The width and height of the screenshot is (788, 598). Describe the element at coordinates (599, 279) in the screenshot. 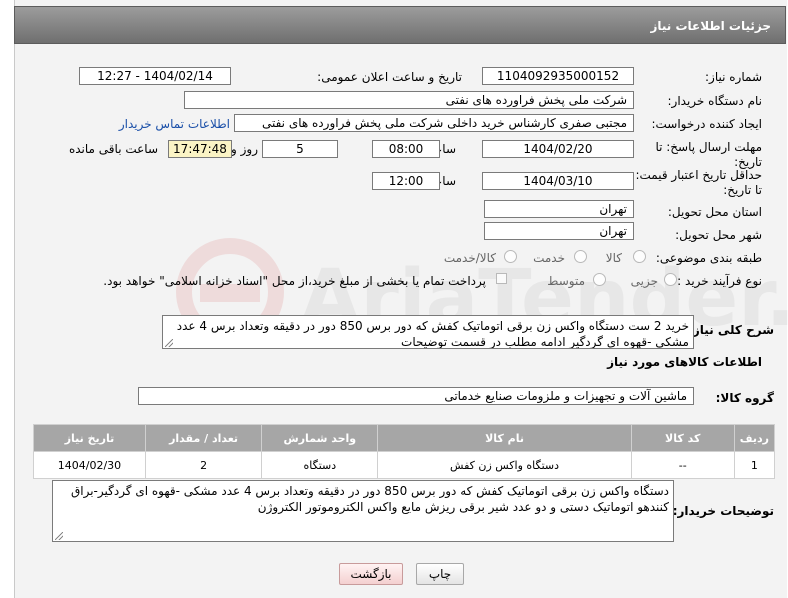

I see `purchase-radio-medium` at that location.